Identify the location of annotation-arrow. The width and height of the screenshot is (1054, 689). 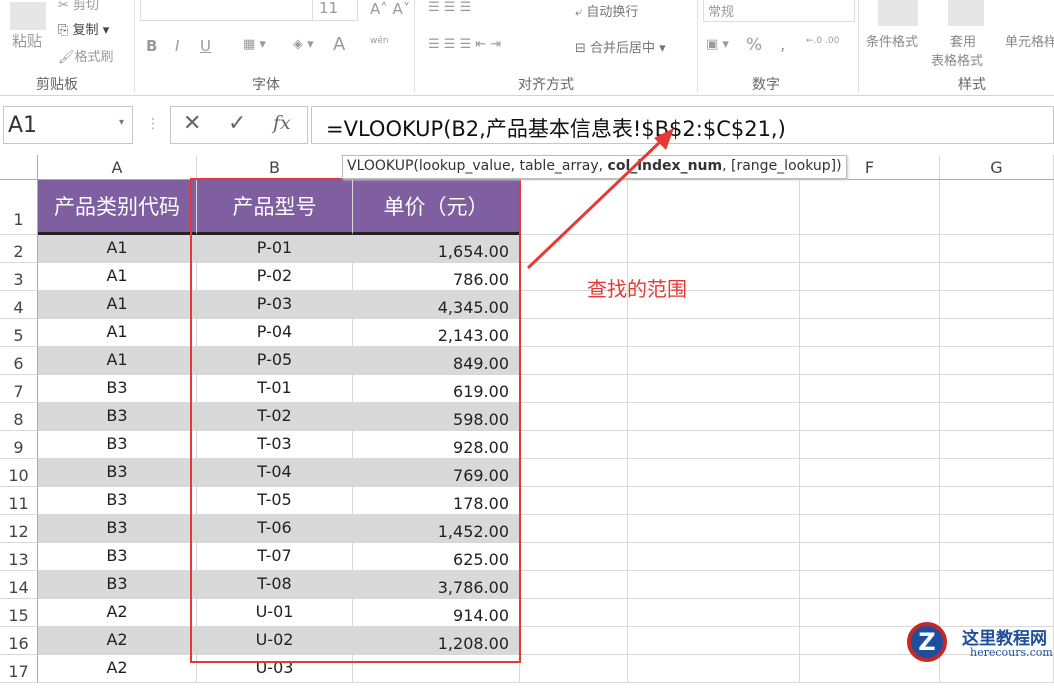
(600, 199).